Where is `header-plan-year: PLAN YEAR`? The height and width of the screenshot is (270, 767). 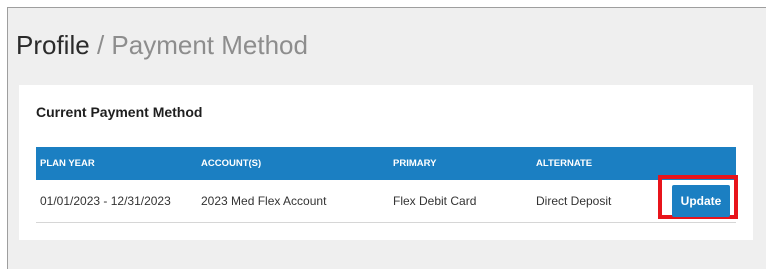 header-plan-year: PLAN YEAR is located at coordinates (67, 163).